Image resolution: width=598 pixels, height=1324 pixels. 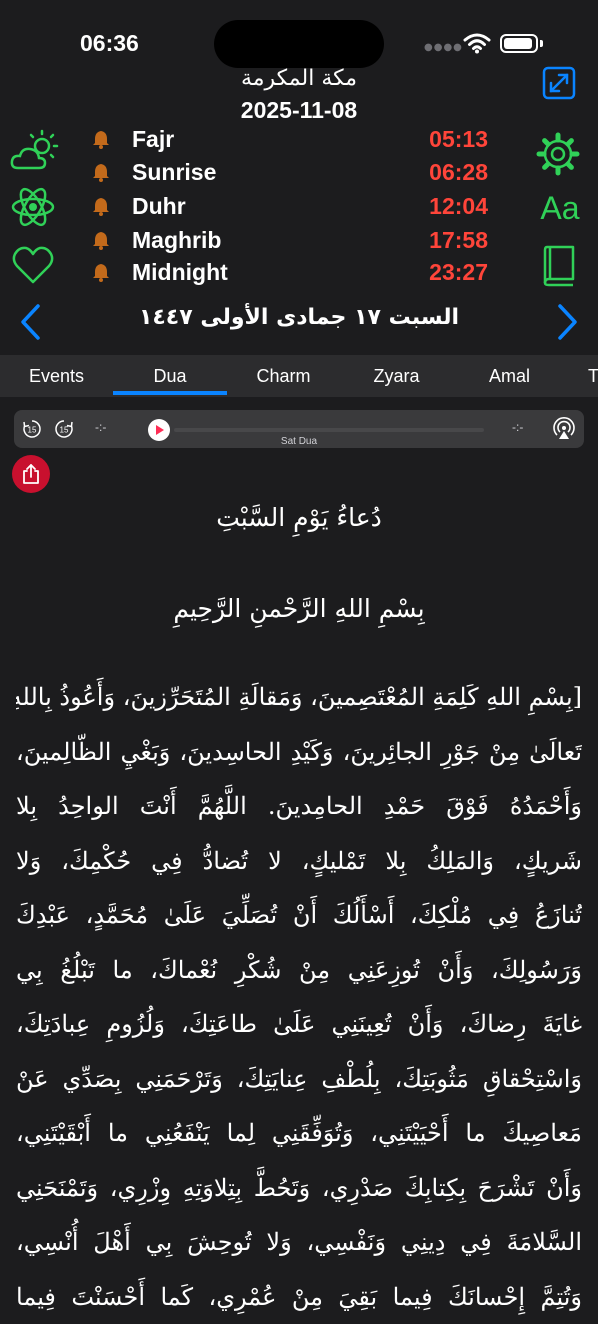 What do you see at coordinates (30, 322) in the screenshot?
I see `previous-day-chevron-icon` at bounding box center [30, 322].